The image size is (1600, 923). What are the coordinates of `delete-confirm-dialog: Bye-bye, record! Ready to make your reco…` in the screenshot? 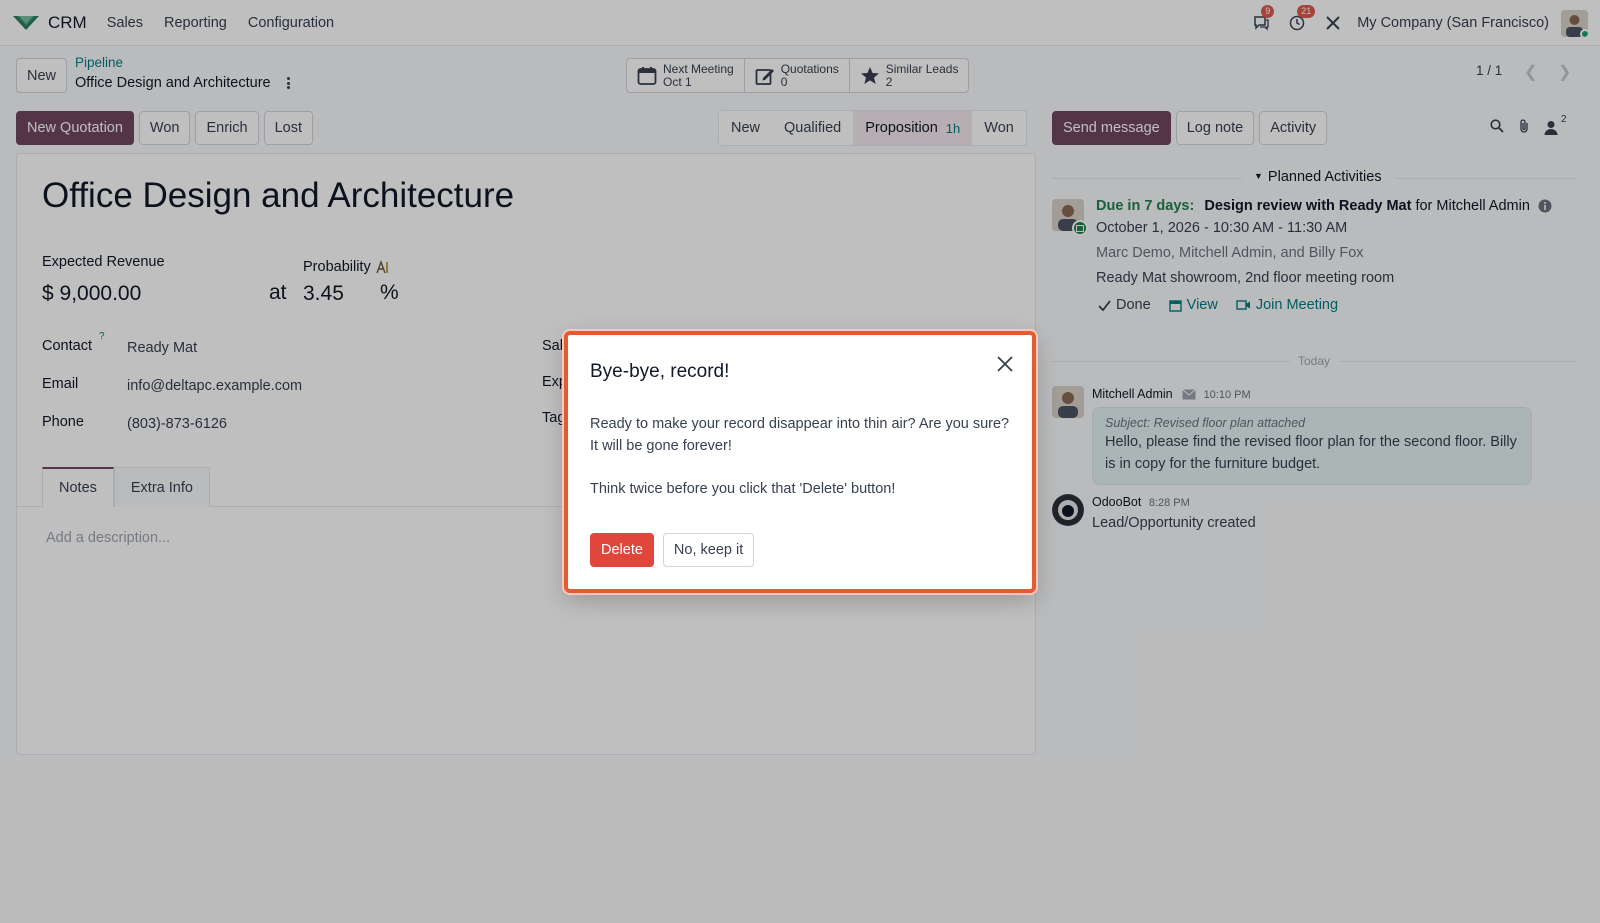 It's located at (800, 462).